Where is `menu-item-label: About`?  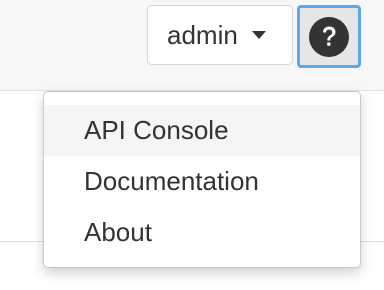 menu-item-label: About is located at coordinates (118, 232).